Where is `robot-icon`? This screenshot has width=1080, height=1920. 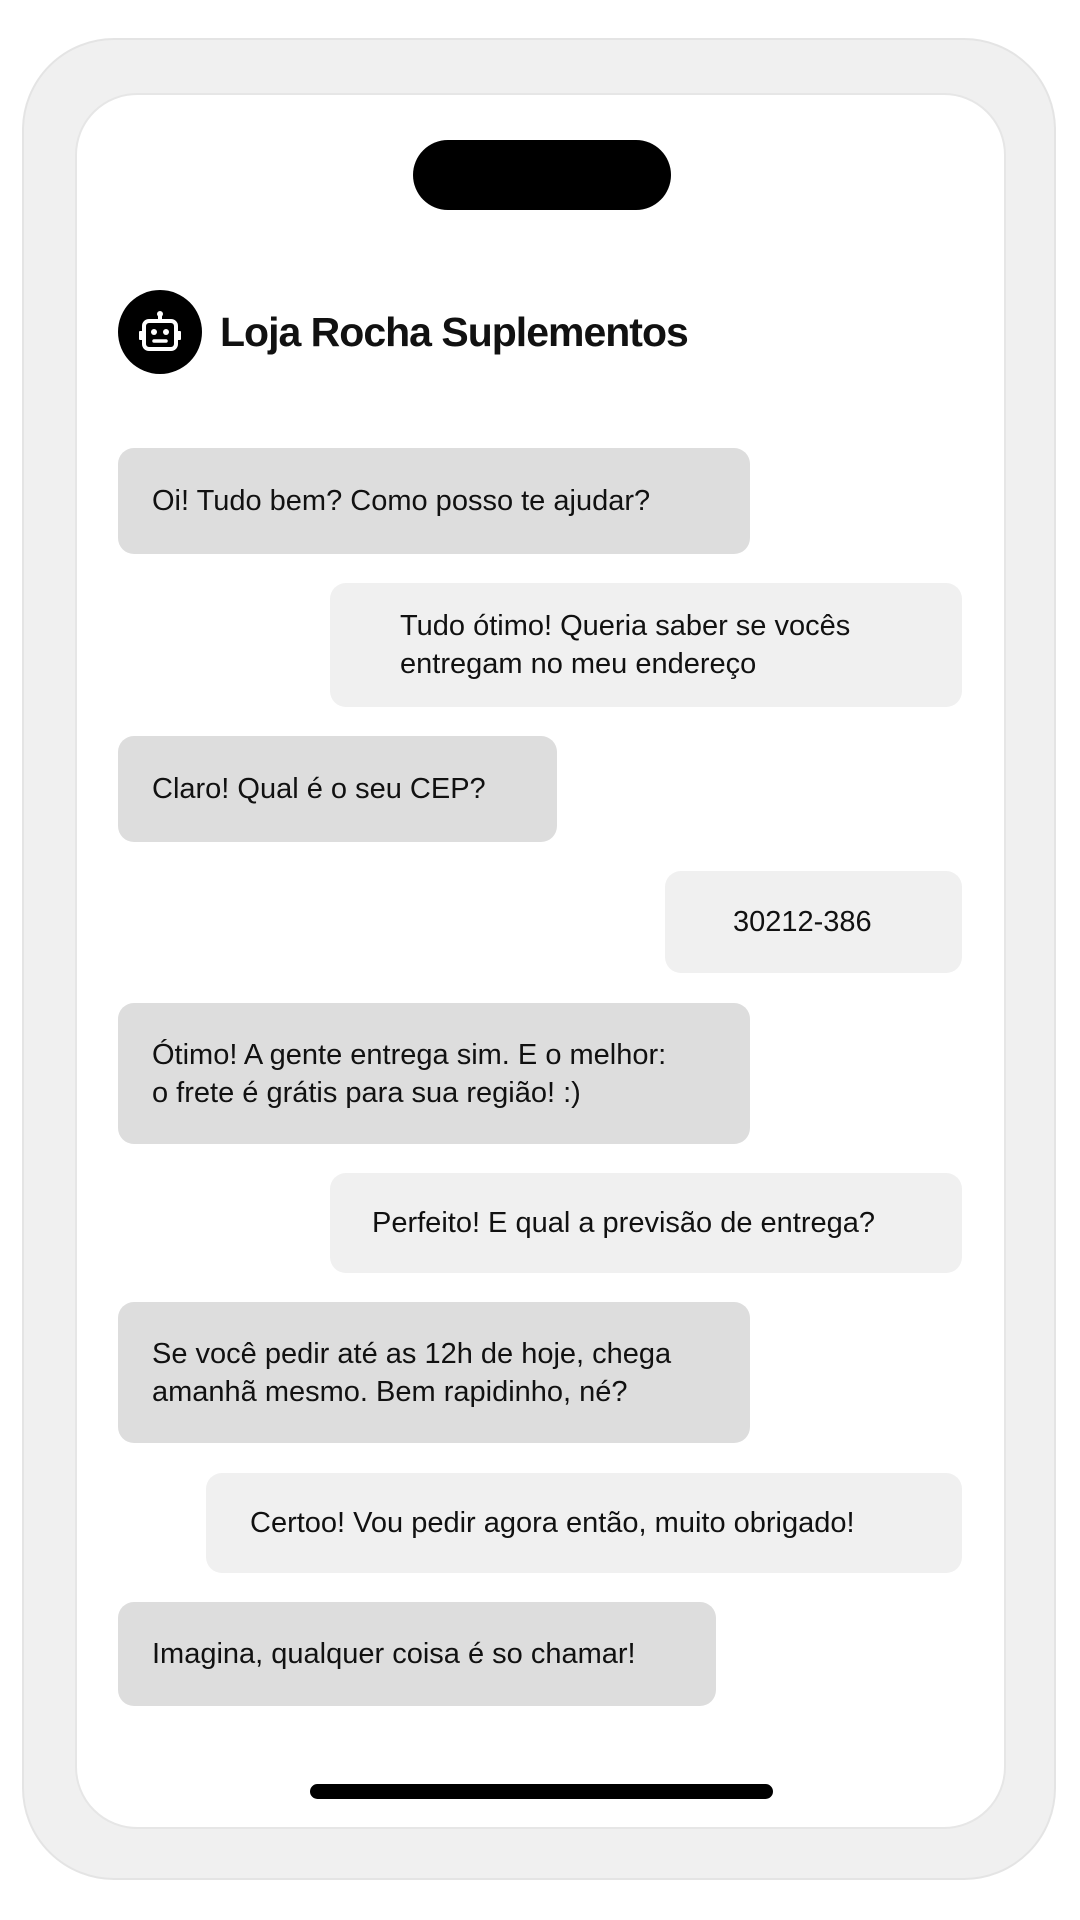
robot-icon is located at coordinates (160, 331).